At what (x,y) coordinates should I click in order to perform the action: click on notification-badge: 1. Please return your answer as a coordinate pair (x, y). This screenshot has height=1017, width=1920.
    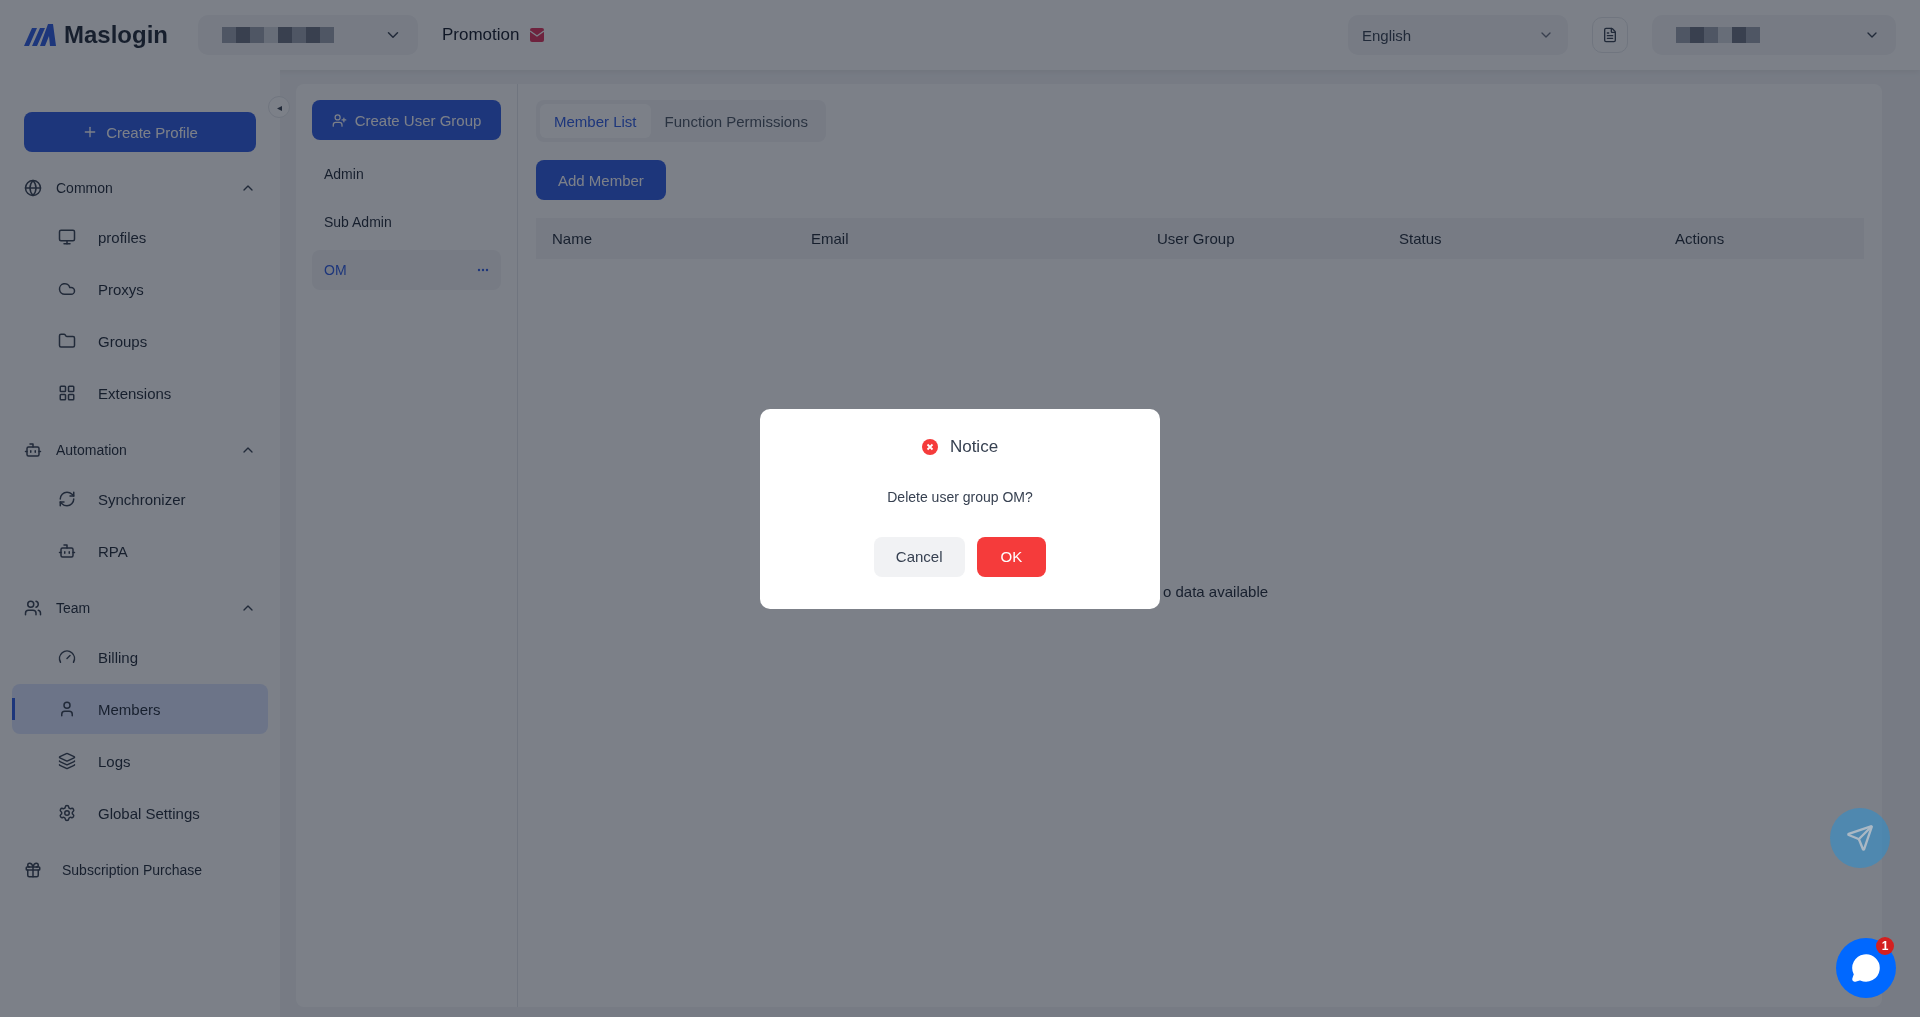
    Looking at the image, I should click on (1885, 946).